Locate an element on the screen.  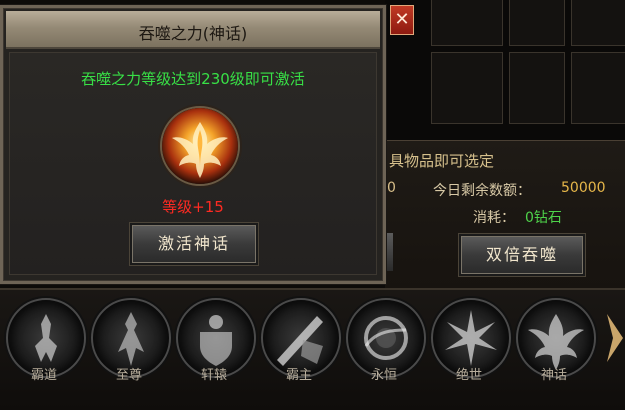
devour-info-panel: 具物品即可选定 0 今日剩余数额： 50000 消耗： 0钻石 双倍吞噬 is located at coordinates (505, 214).